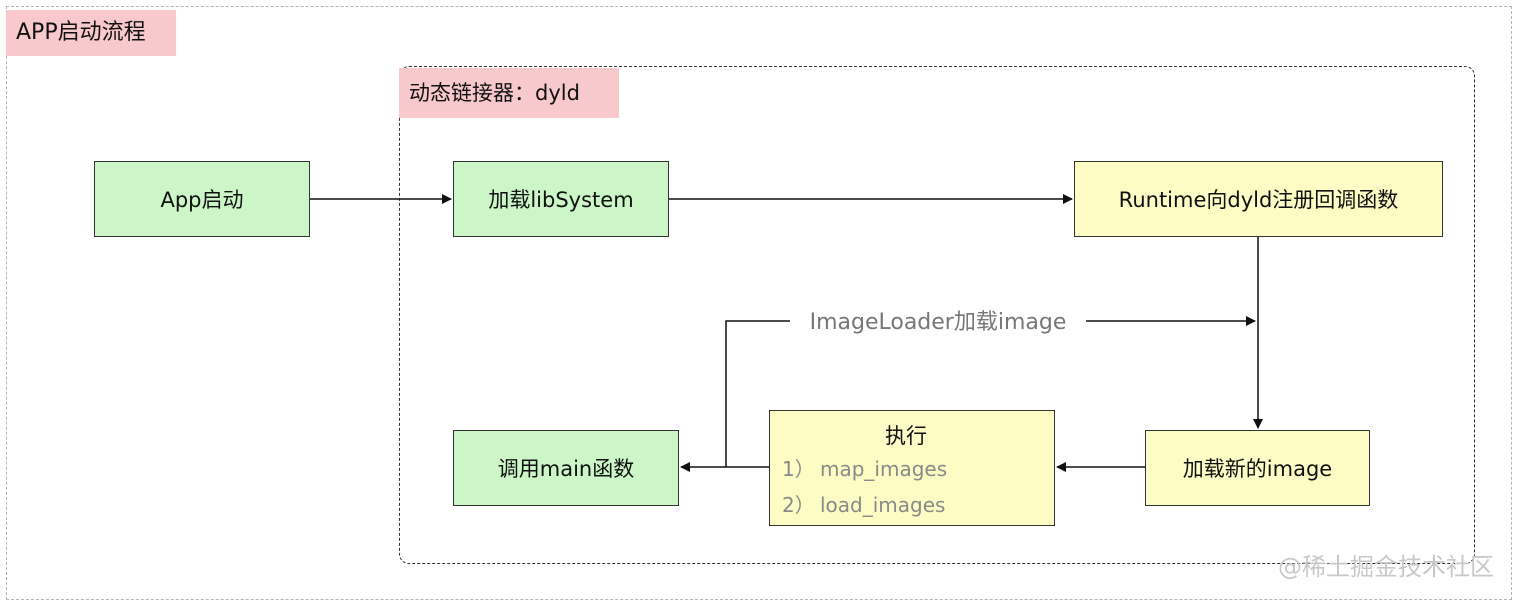 Image resolution: width=1522 pixels, height=608 pixels. Describe the element at coordinates (1258, 199) in the screenshot. I see `node-runtime-register: Runtime向dyld注册回调函数` at that location.